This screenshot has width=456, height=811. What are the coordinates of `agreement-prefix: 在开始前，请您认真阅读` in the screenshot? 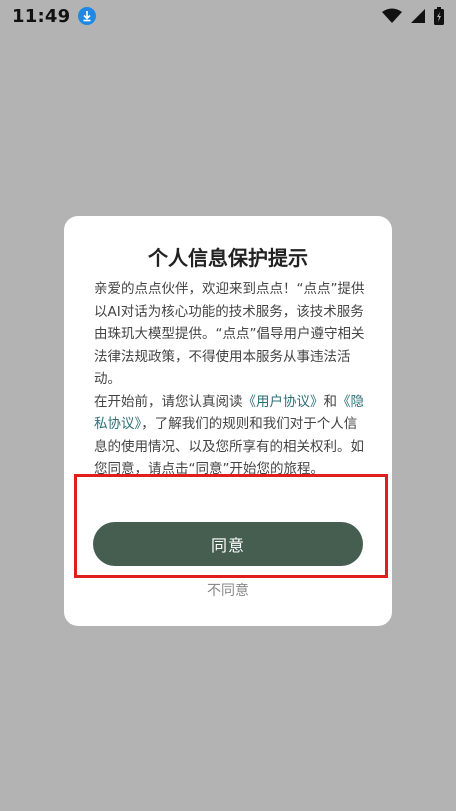 It's located at (168, 401).